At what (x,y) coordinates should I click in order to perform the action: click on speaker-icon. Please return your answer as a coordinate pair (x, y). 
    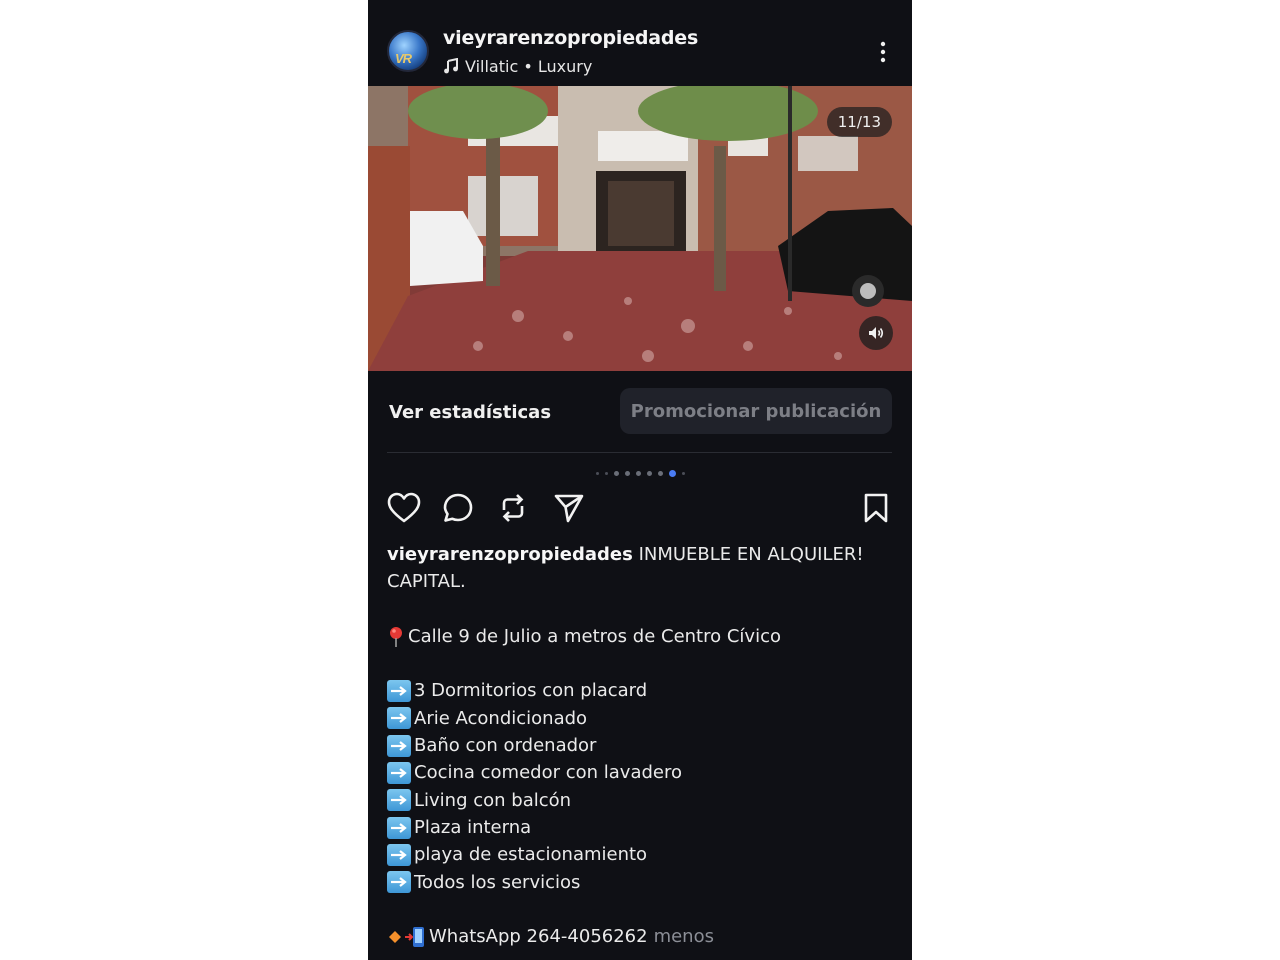
    Looking at the image, I should click on (876, 333).